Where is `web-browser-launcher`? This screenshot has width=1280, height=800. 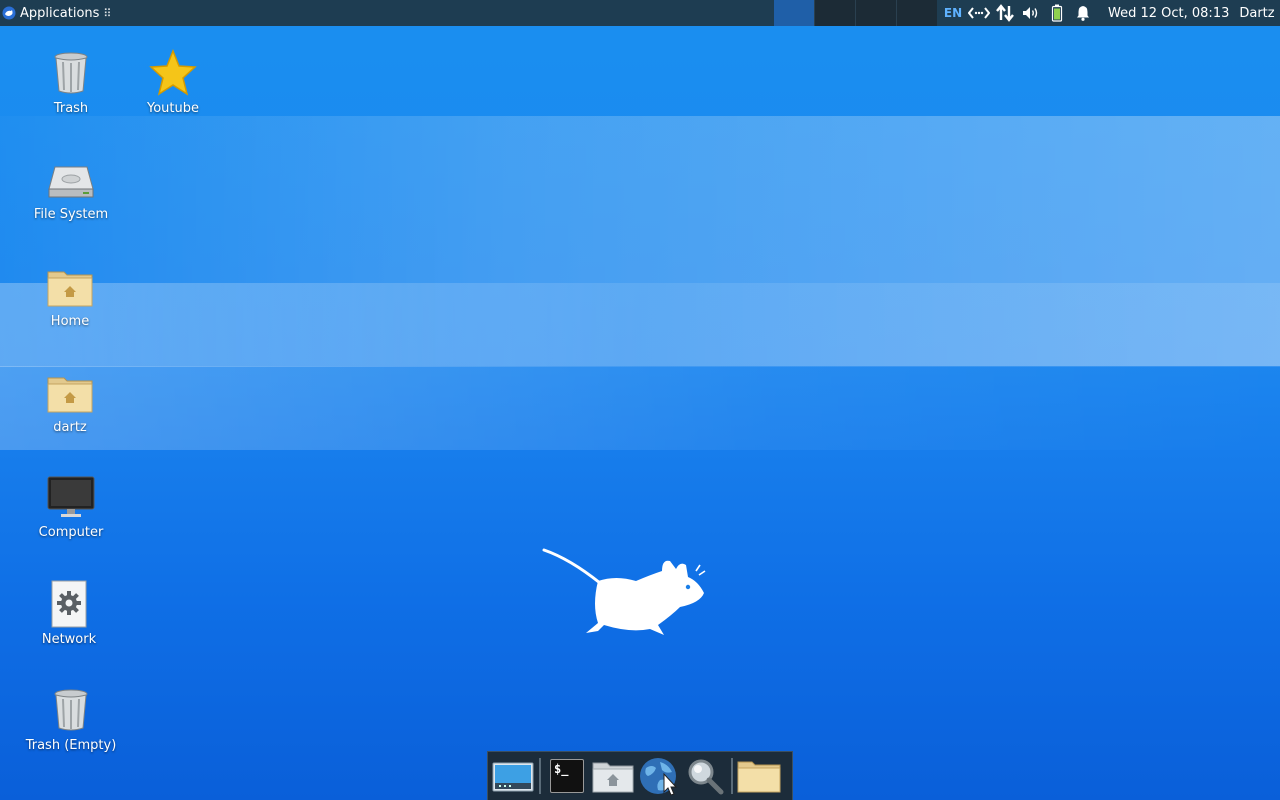
web-browser-launcher is located at coordinates (659, 776).